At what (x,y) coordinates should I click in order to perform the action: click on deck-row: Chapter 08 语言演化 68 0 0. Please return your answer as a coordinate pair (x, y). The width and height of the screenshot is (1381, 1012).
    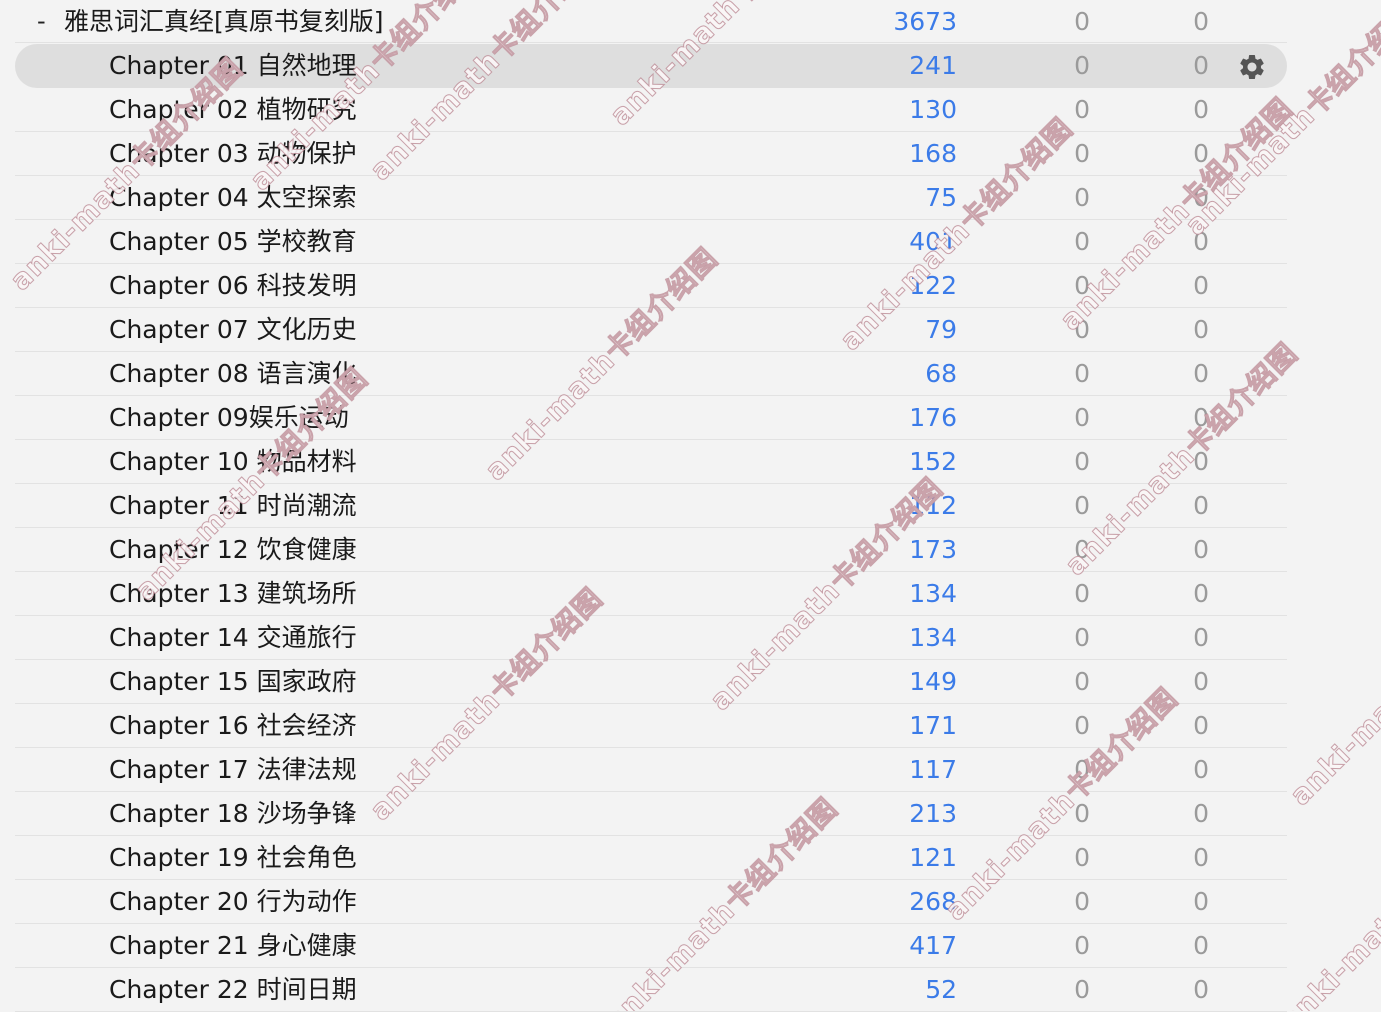
    Looking at the image, I should click on (651, 374).